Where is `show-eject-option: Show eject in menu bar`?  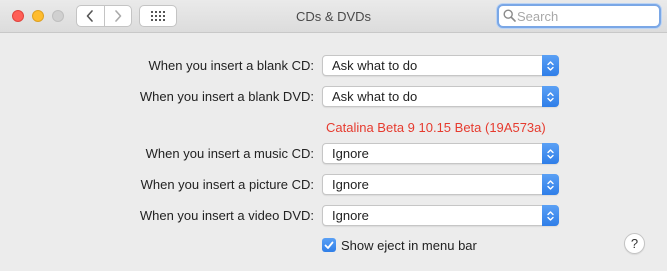
show-eject-option: Show eject in menu bar is located at coordinates (399, 245).